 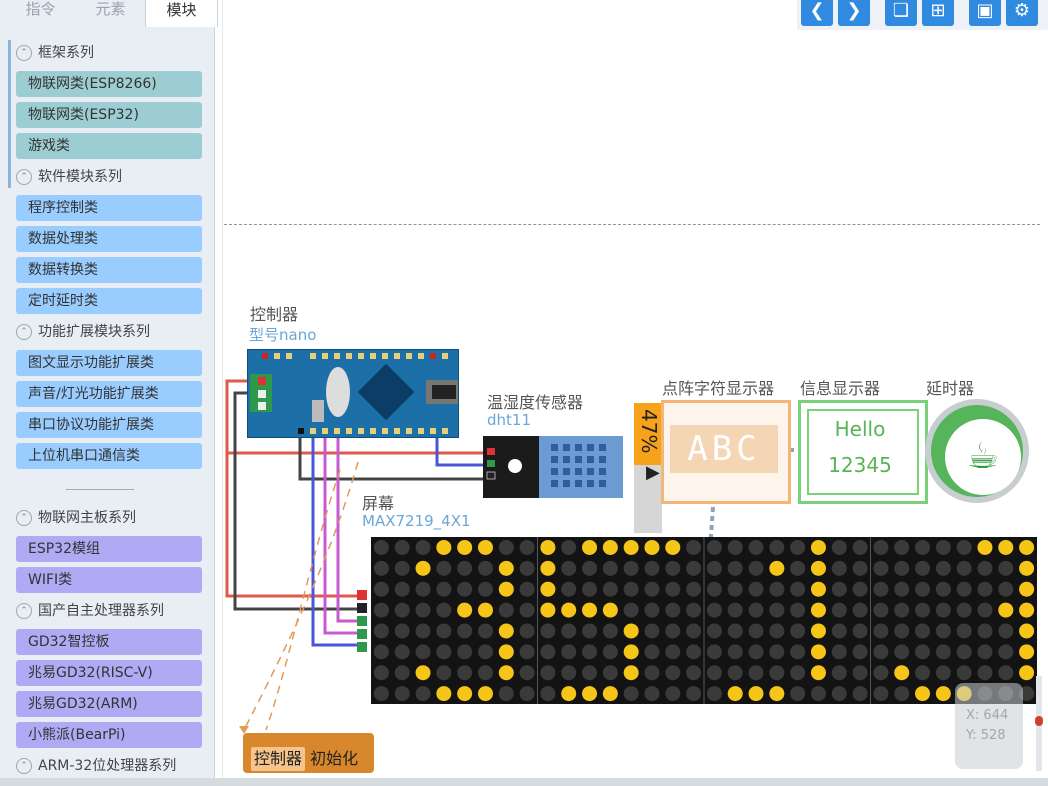 I want to click on timer-ring: ☕, so click(x=977, y=451).